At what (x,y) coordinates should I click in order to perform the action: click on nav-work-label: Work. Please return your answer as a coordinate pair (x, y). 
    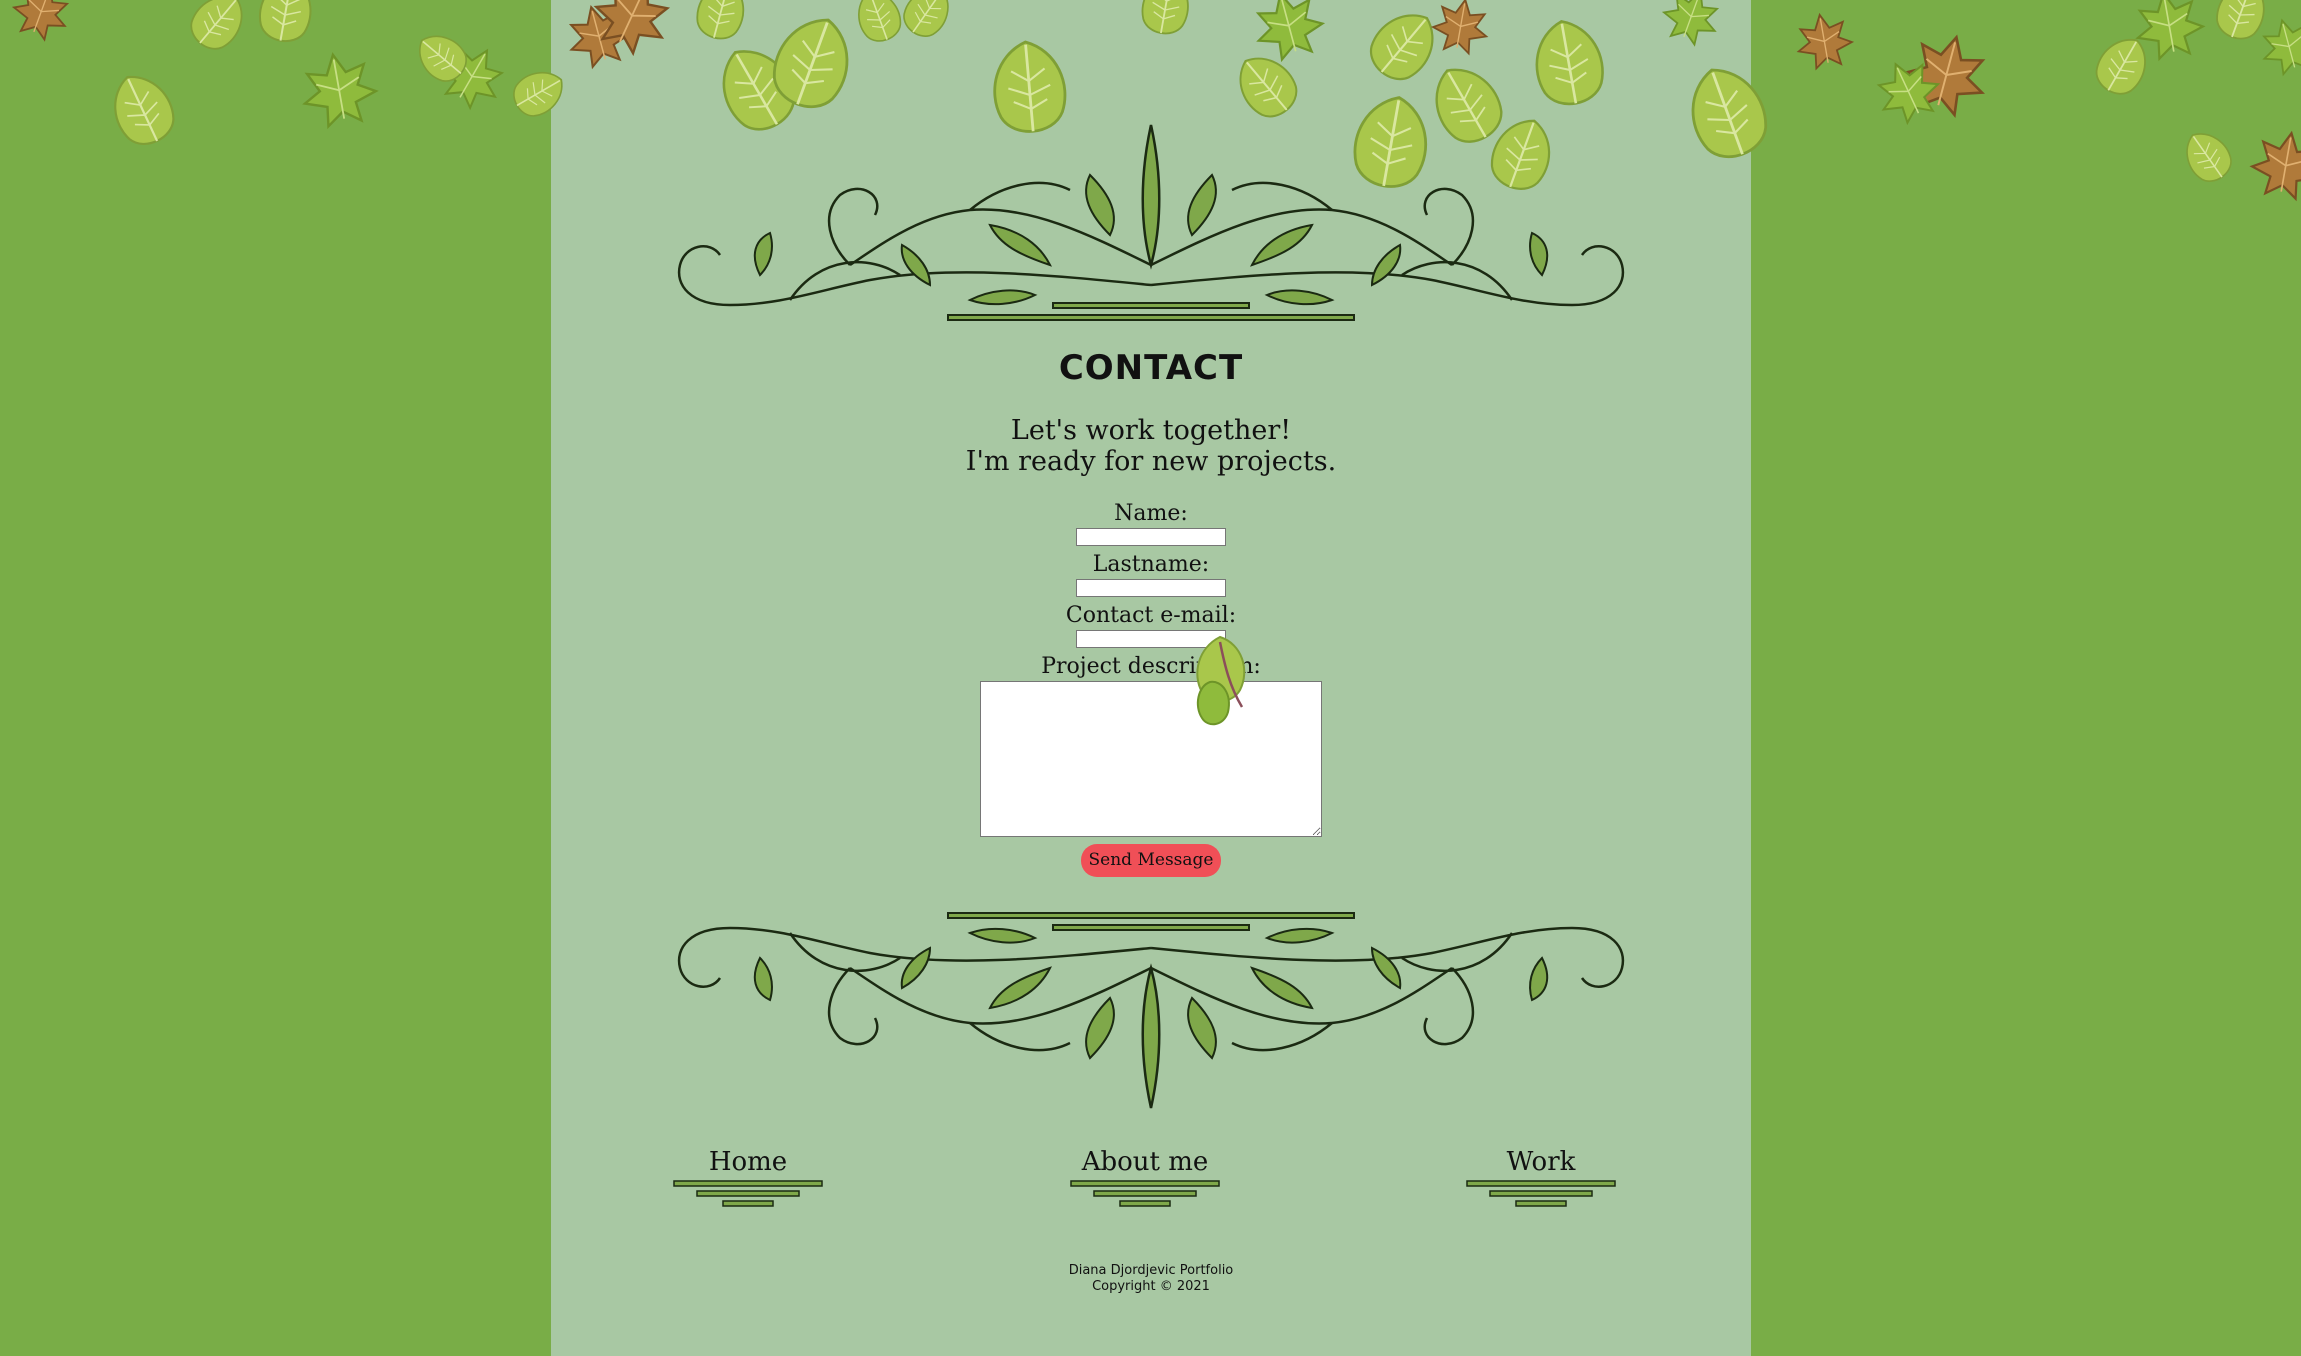
    Looking at the image, I should click on (1541, 1162).